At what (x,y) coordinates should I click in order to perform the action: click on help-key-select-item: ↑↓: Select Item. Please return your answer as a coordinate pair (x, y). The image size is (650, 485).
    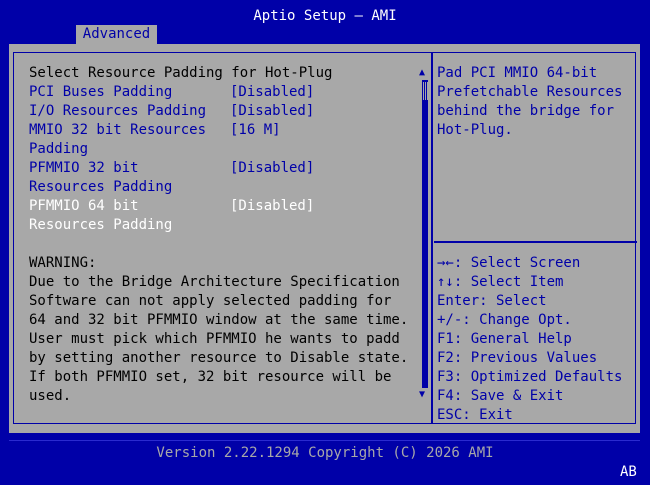
    Looking at the image, I should click on (500, 282).